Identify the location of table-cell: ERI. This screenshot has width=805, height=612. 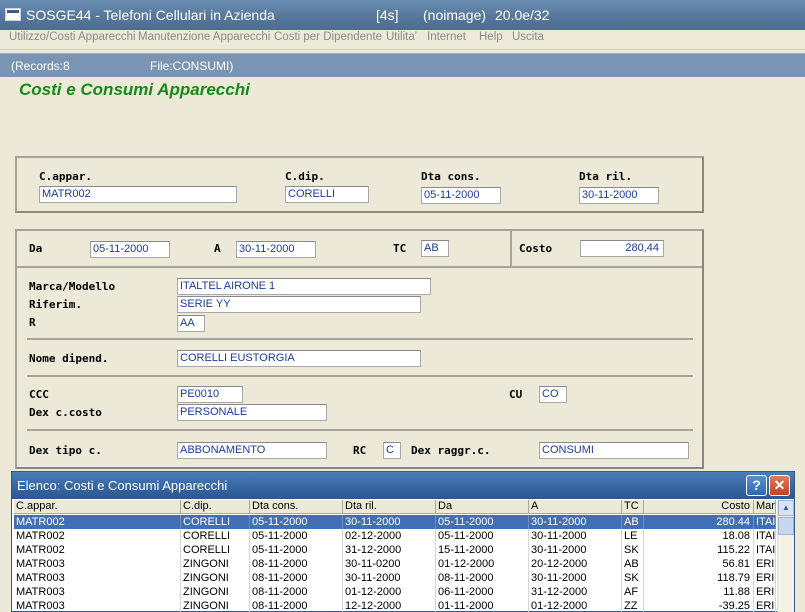
(766, 578).